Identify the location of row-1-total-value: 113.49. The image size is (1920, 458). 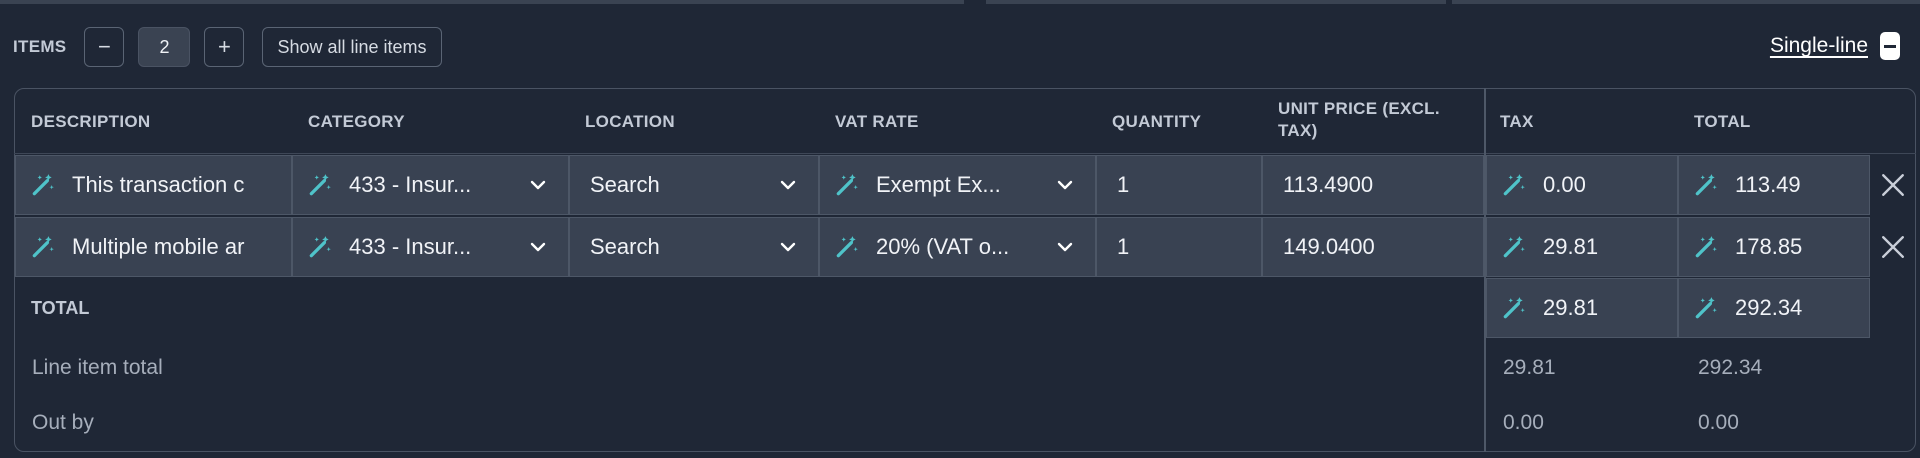
(1768, 184).